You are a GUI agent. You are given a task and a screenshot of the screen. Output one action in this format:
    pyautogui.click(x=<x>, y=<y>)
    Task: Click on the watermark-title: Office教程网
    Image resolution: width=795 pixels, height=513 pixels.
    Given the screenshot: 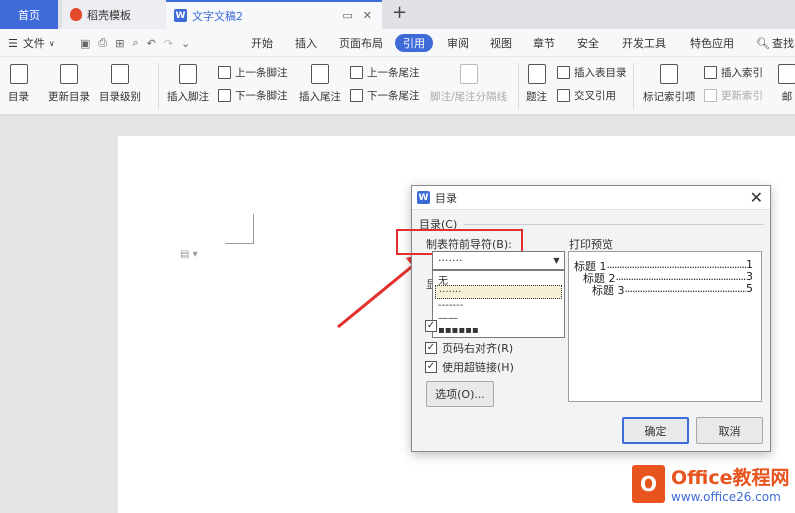 What is the action you would take?
    pyautogui.click(x=730, y=478)
    